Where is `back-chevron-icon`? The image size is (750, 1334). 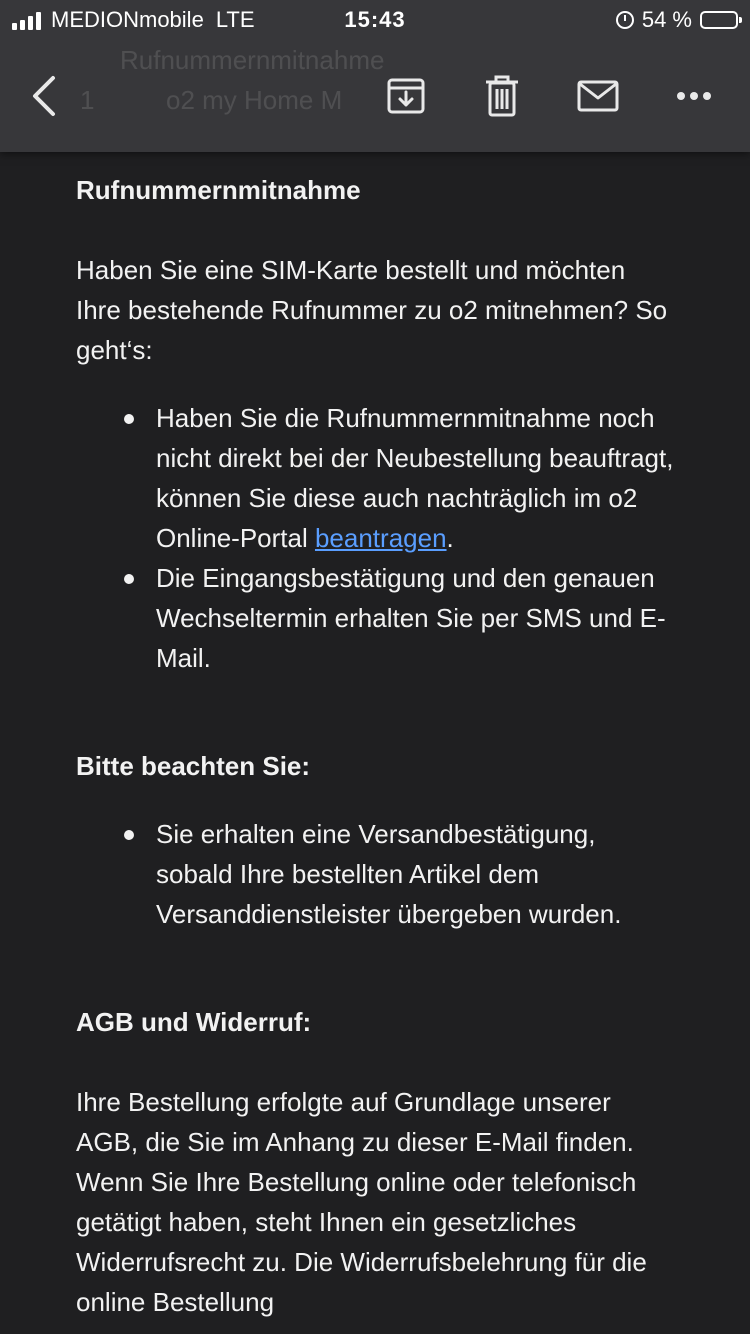 back-chevron-icon is located at coordinates (44, 96).